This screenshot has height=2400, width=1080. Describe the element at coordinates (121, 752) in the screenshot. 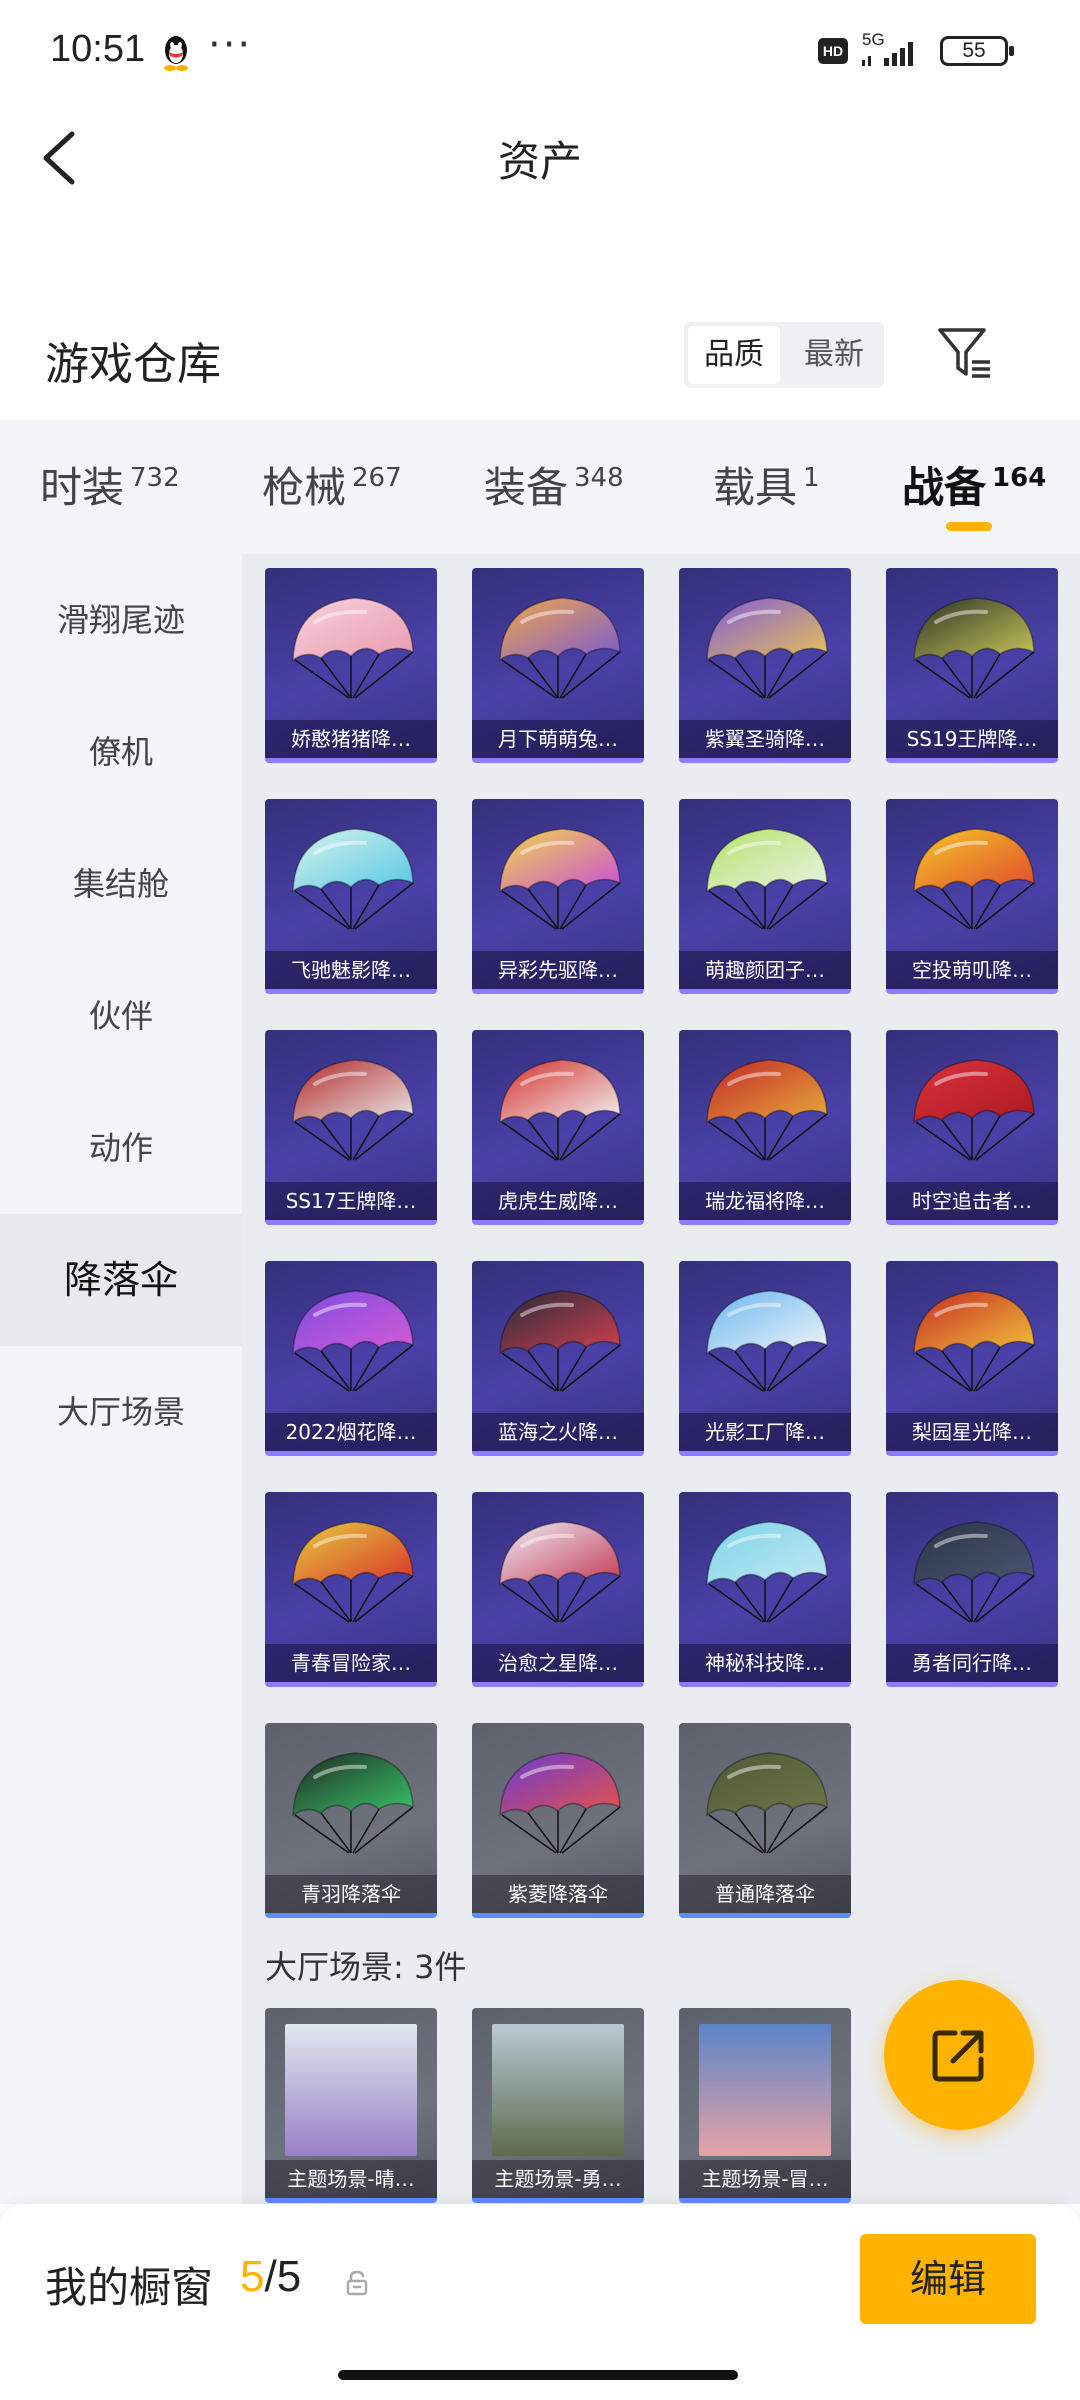

I see `sidebar-item-wingman: 僚机` at that location.